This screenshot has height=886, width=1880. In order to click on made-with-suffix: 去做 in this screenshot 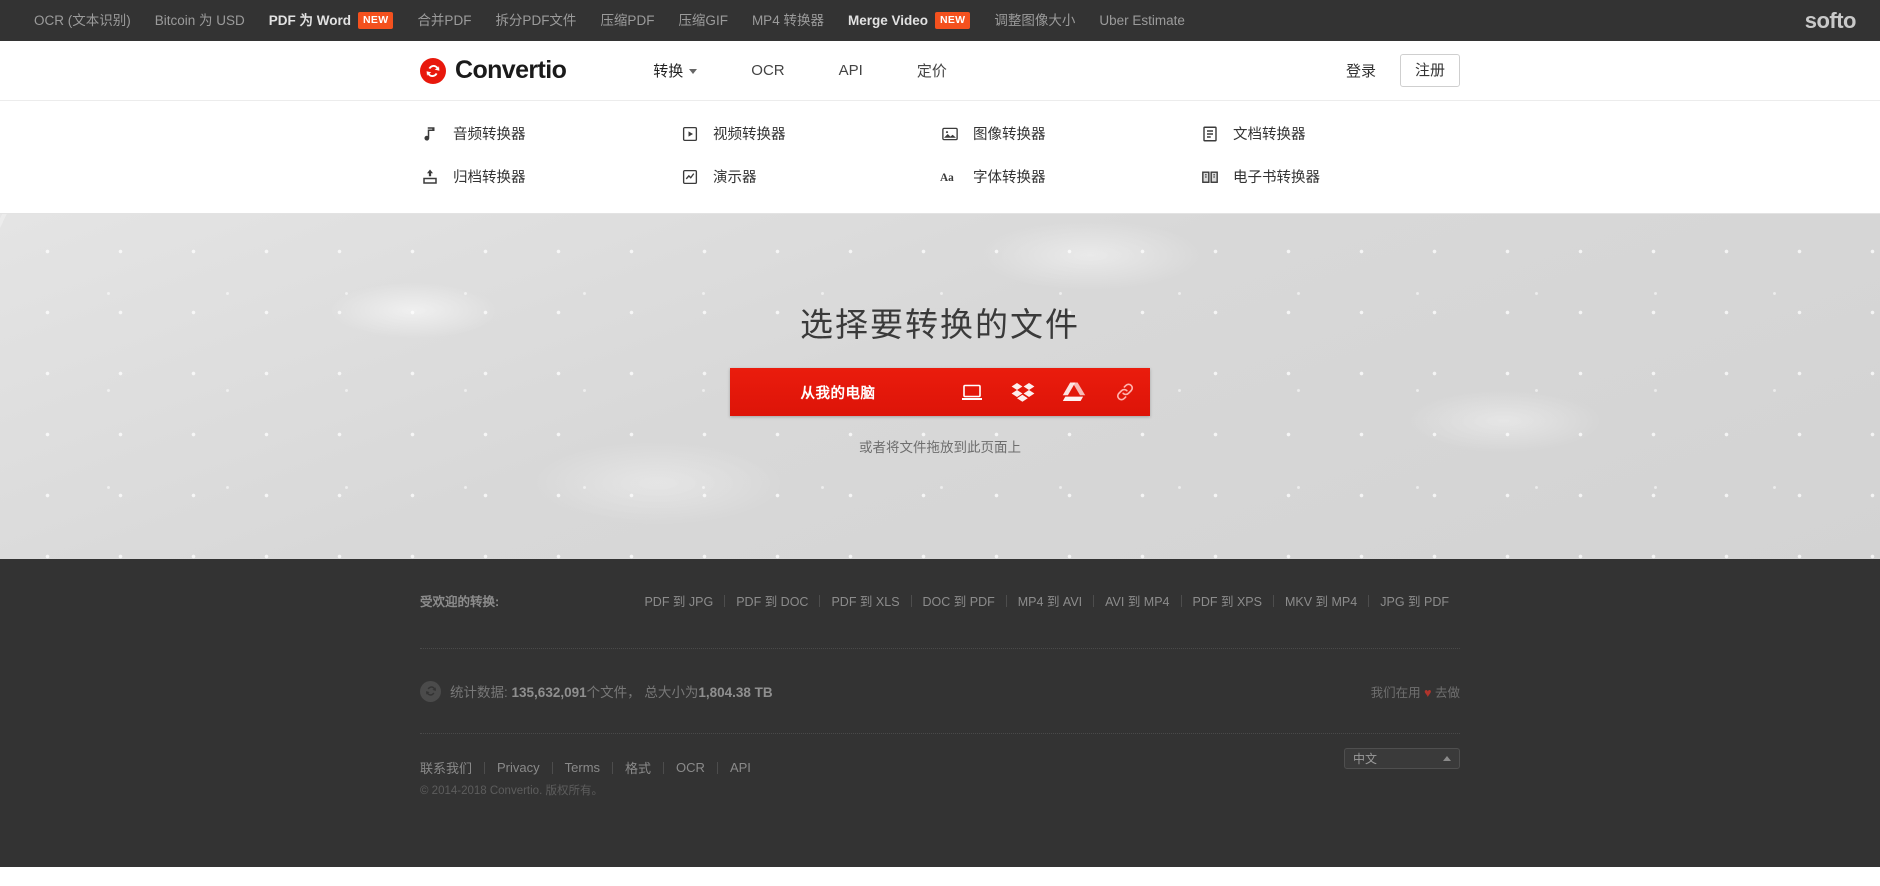, I will do `click(1447, 692)`.